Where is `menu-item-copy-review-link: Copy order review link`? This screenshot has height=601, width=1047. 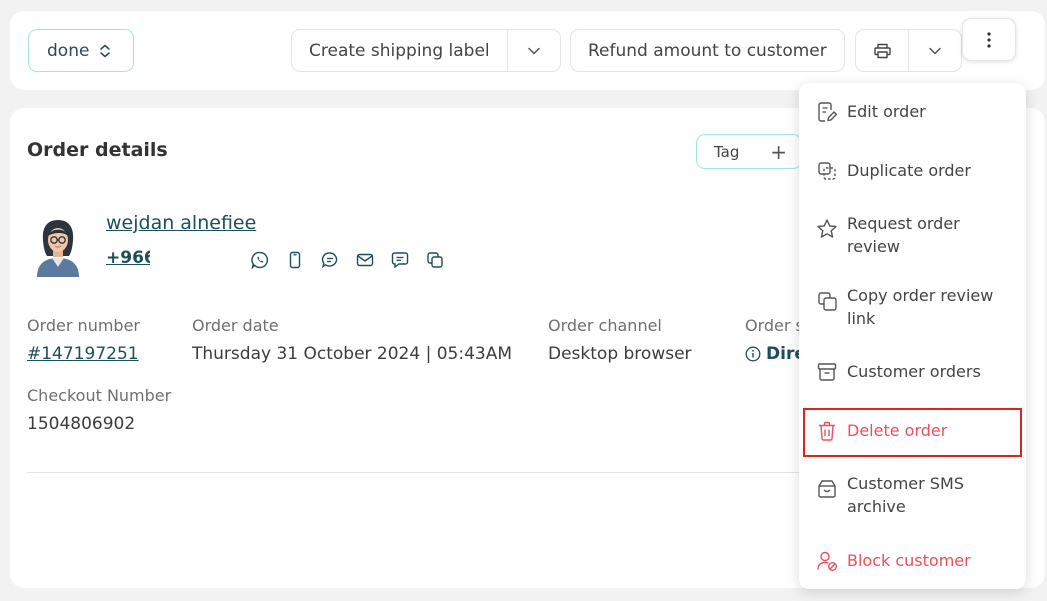
menu-item-copy-review-link: Copy order review link is located at coordinates (912, 307).